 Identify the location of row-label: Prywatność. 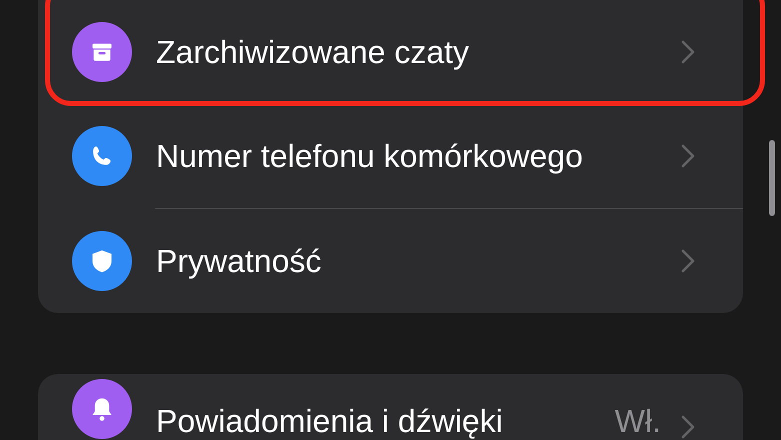
(239, 261).